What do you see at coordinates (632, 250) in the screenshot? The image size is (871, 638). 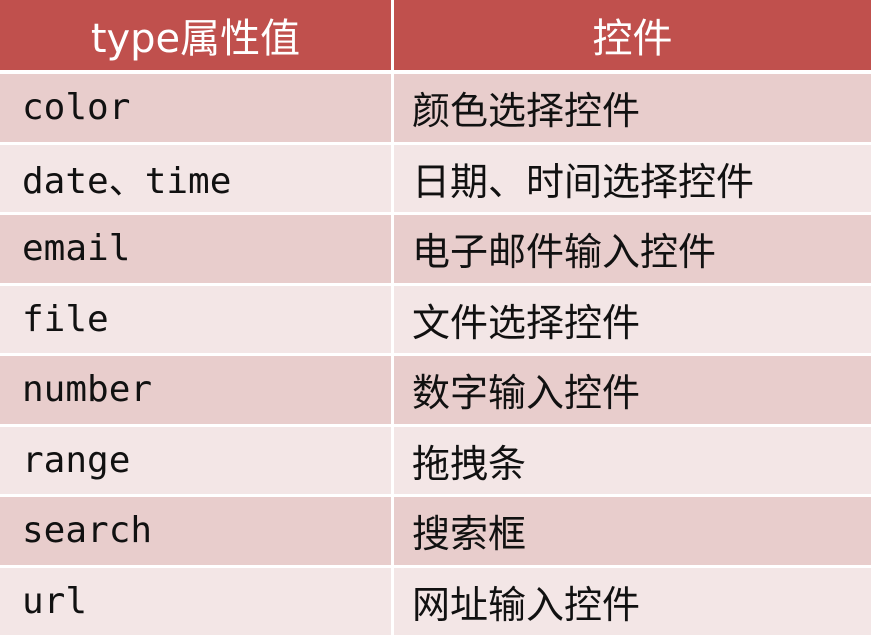 I see `table-row-control: 电子邮件输入控件` at bounding box center [632, 250].